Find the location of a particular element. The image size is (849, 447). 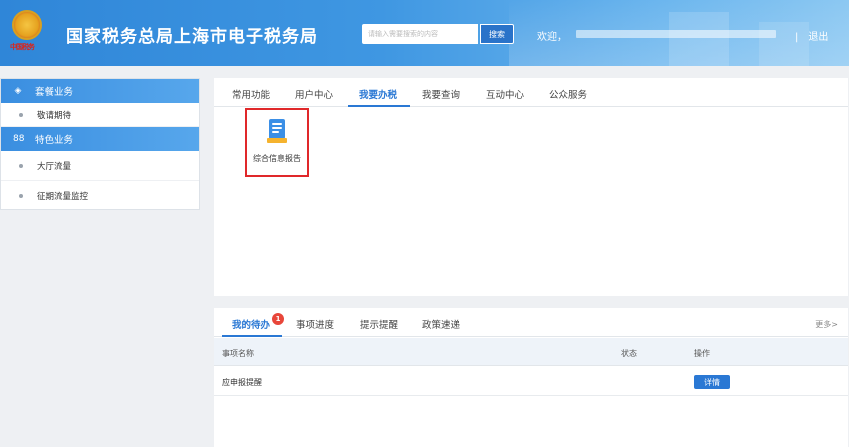

sidebar-item-label: 大厅流量 is located at coordinates (54, 166).